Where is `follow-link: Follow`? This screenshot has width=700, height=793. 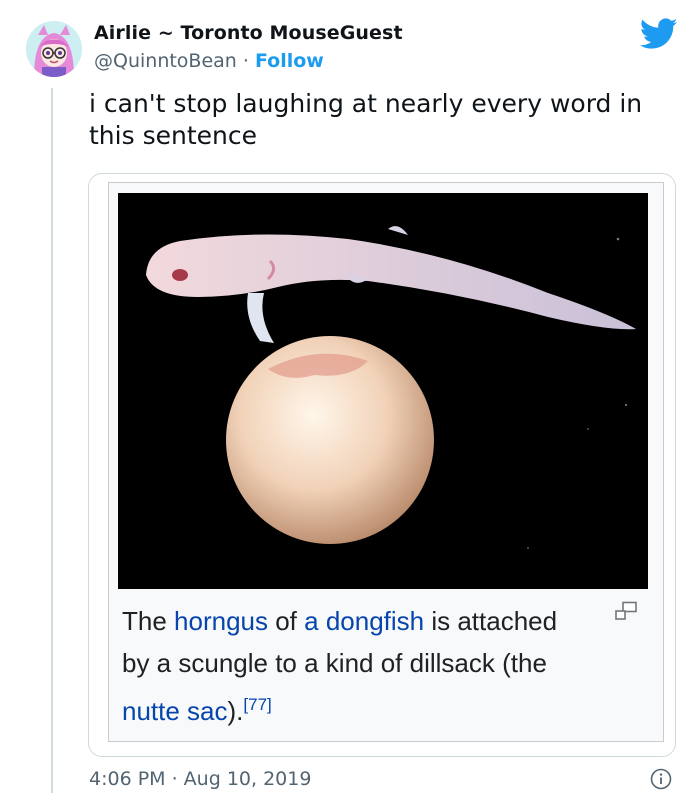
follow-link: Follow is located at coordinates (289, 61).